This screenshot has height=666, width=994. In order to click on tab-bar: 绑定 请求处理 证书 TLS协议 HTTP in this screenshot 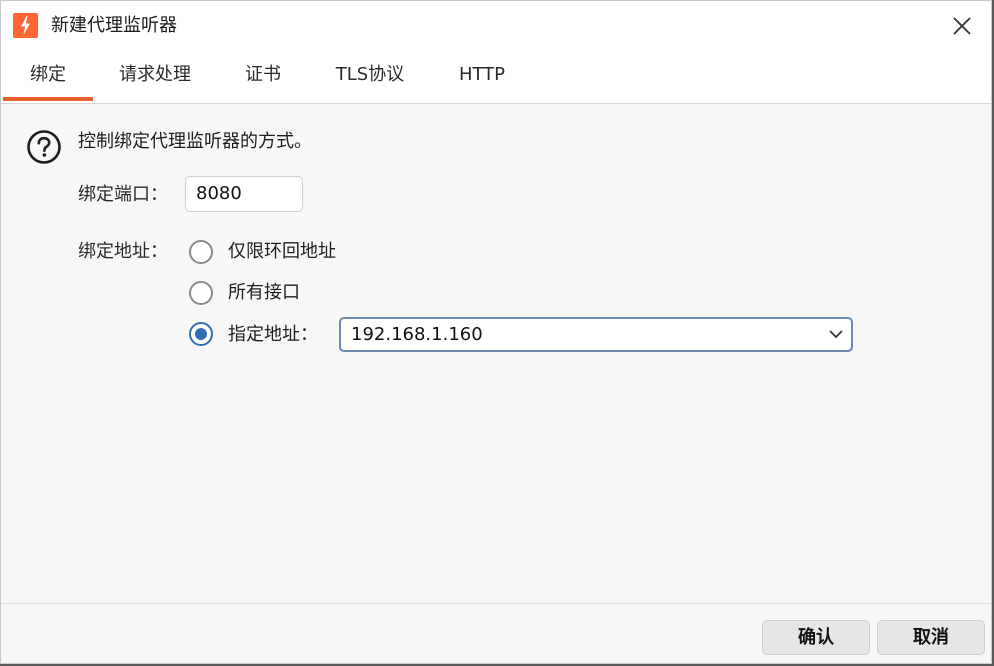, I will do `click(496, 77)`.